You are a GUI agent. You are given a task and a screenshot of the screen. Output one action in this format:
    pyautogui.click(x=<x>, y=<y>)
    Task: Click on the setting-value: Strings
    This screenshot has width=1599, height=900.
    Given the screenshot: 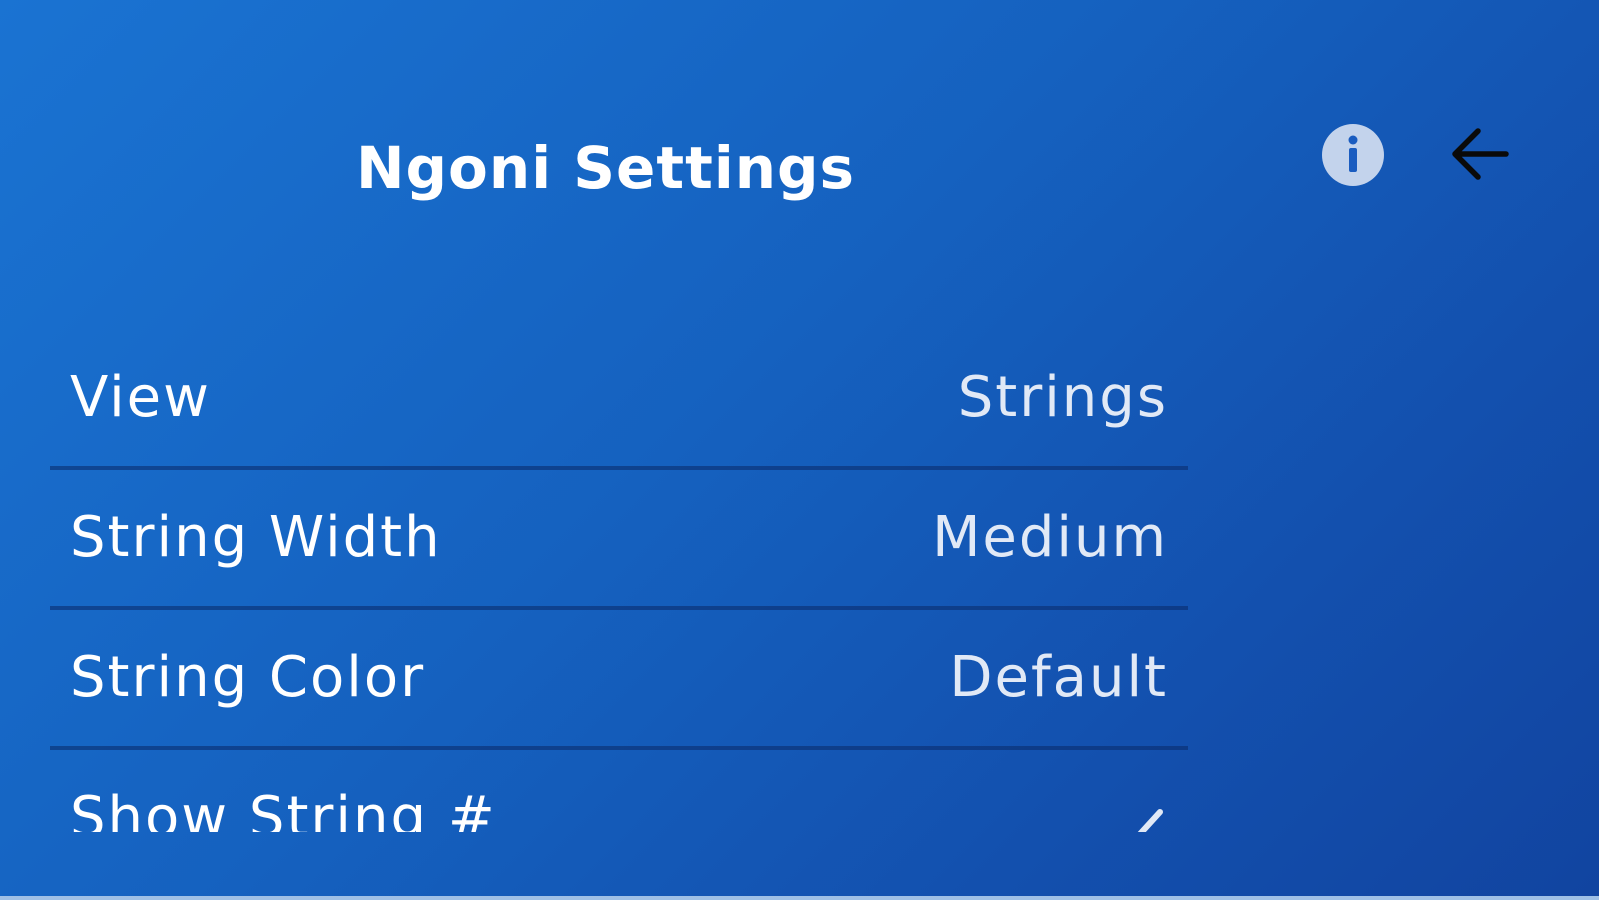 What is the action you would take?
    pyautogui.click(x=1062, y=397)
    